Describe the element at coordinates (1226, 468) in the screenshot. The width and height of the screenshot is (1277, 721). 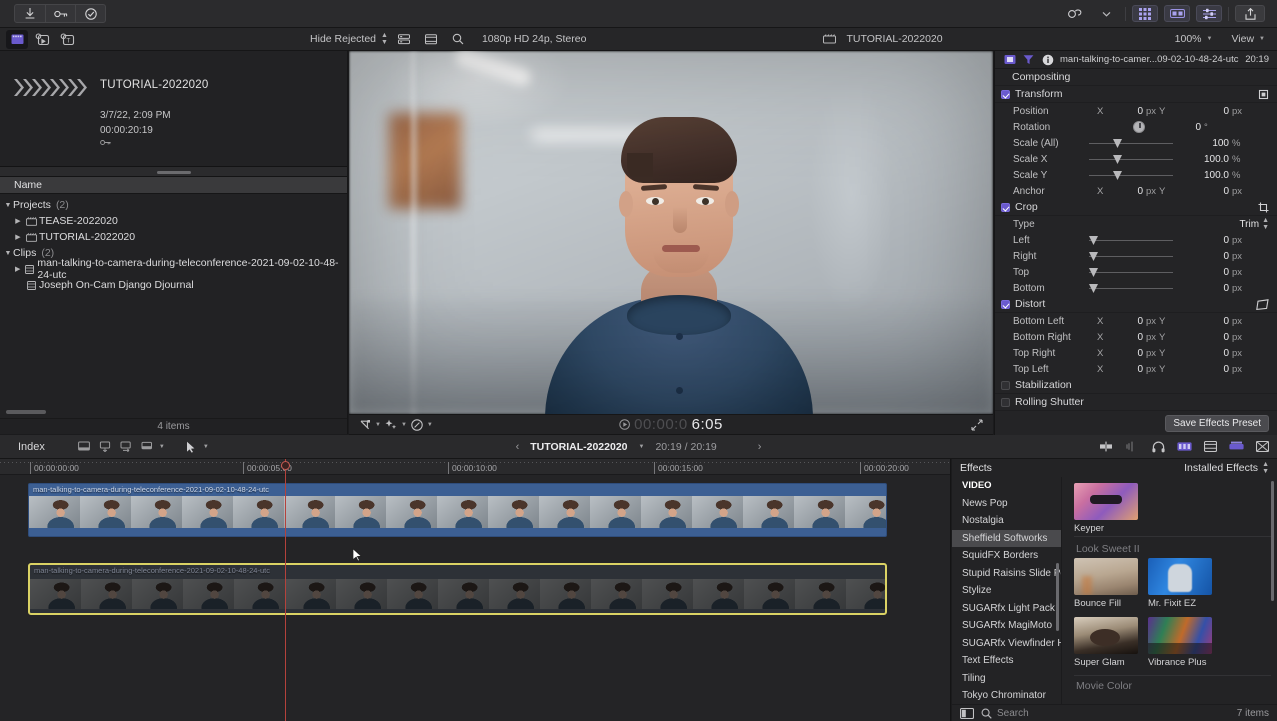
I see `installed-effects-popup: Installed Effects ▲ ▼` at that location.